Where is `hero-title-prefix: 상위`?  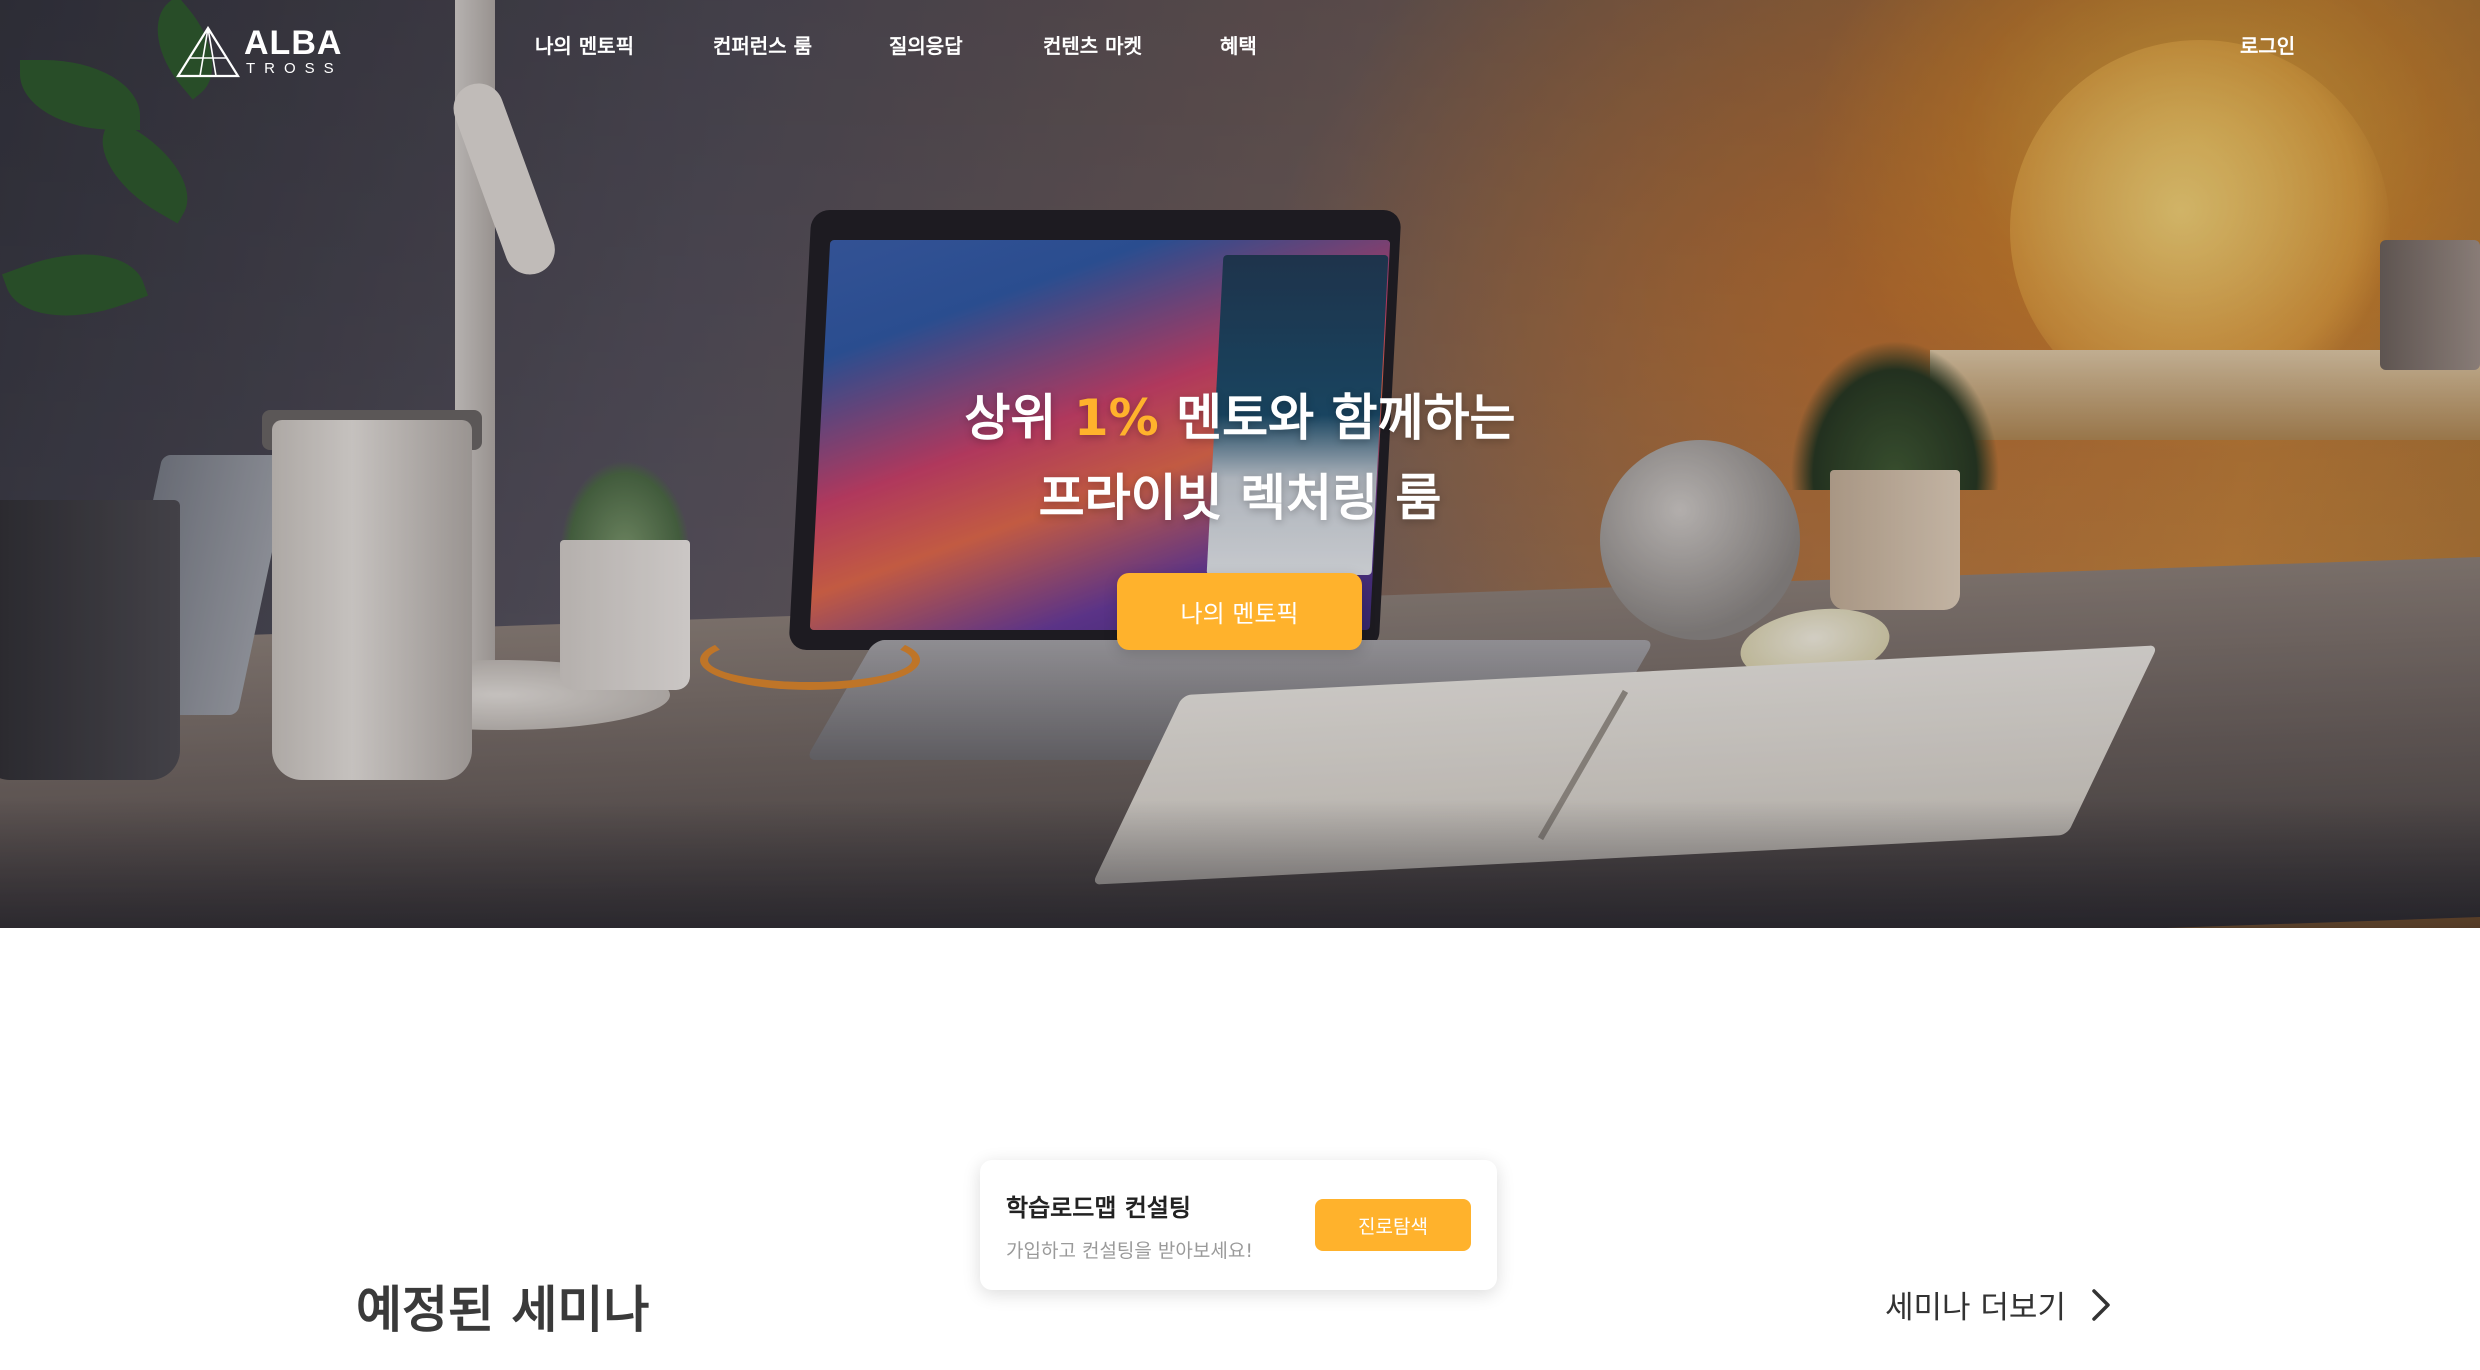 hero-title-prefix: 상위 is located at coordinates (1019, 418).